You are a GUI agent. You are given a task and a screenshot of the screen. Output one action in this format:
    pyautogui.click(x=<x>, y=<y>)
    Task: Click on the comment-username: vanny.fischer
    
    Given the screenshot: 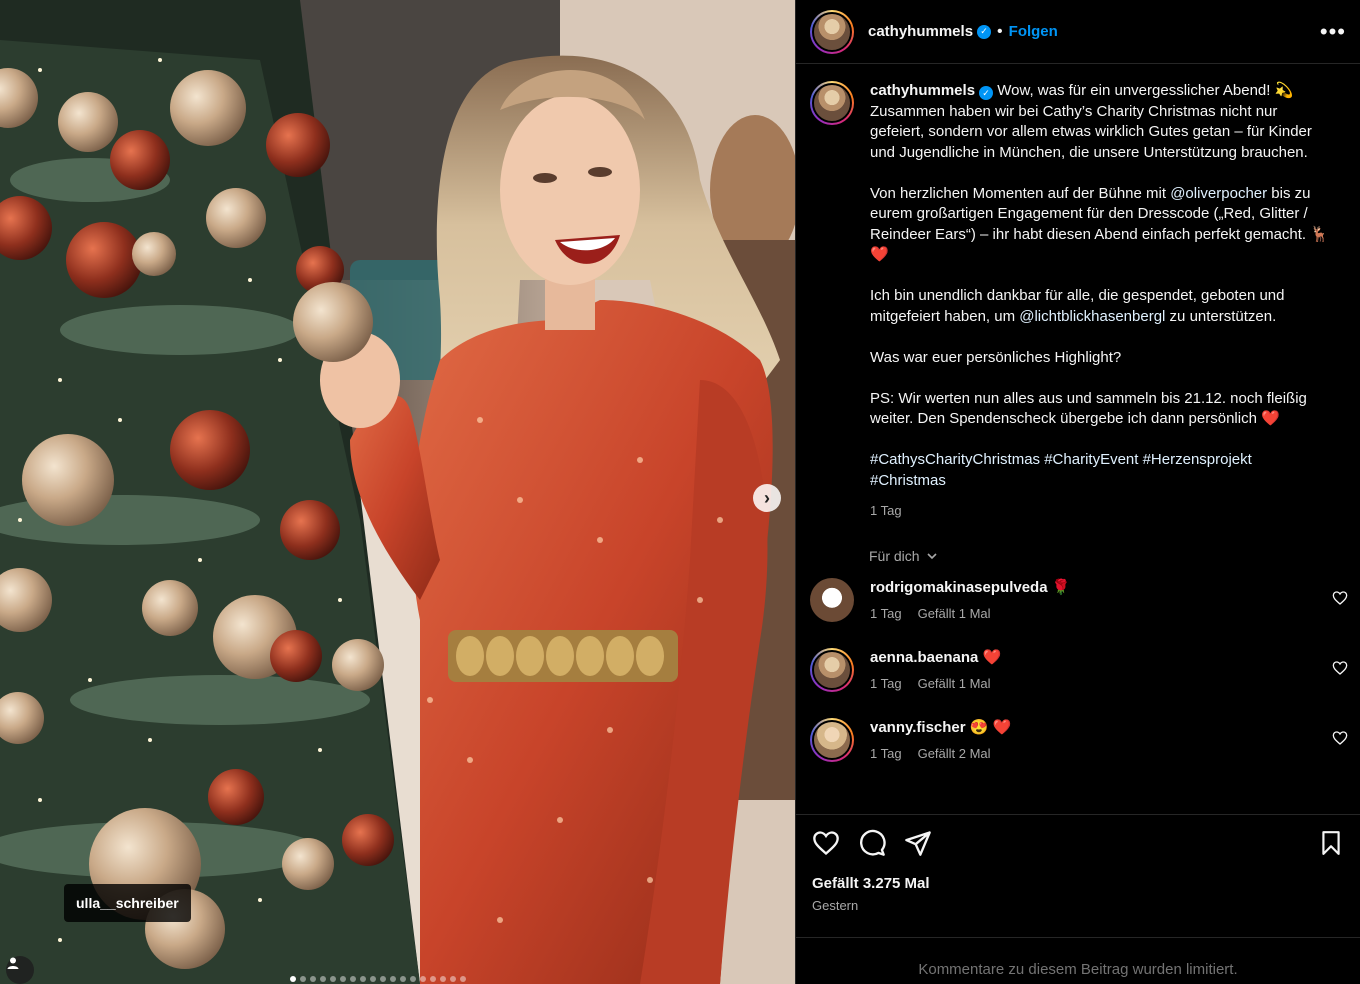 What is the action you would take?
    pyautogui.click(x=918, y=727)
    